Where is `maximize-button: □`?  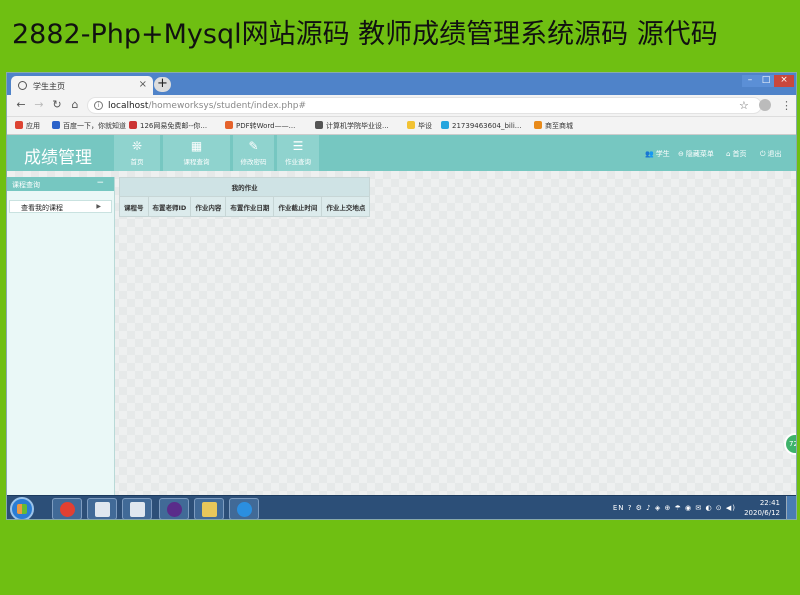 maximize-button: □ is located at coordinates (766, 81).